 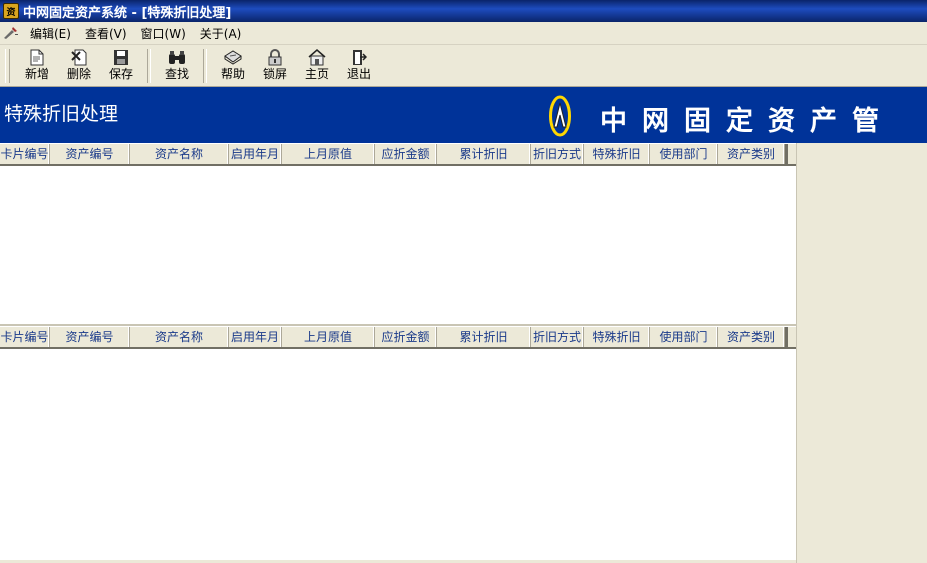 I want to click on menu-bar: 编辑(E) 查看(V) 窗口(W) 关于(A), so click(x=463, y=33).